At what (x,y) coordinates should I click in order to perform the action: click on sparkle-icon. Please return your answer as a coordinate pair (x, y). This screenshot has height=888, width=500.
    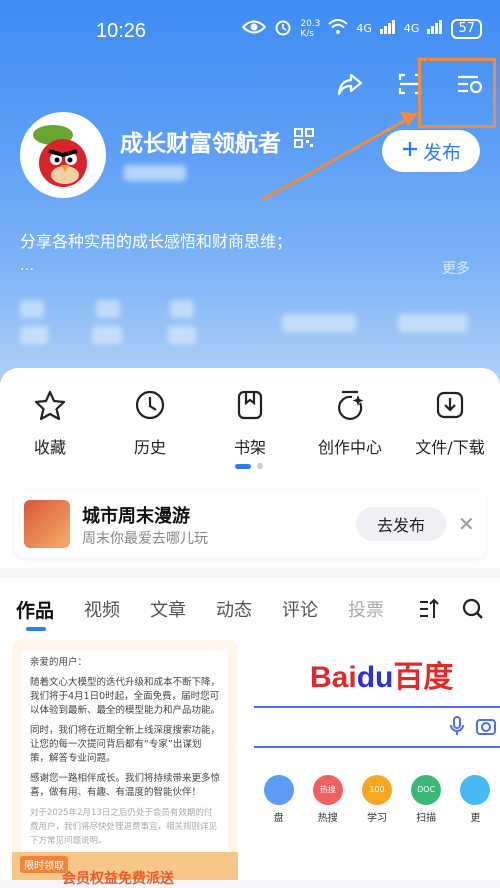
    Looking at the image, I should click on (350, 407).